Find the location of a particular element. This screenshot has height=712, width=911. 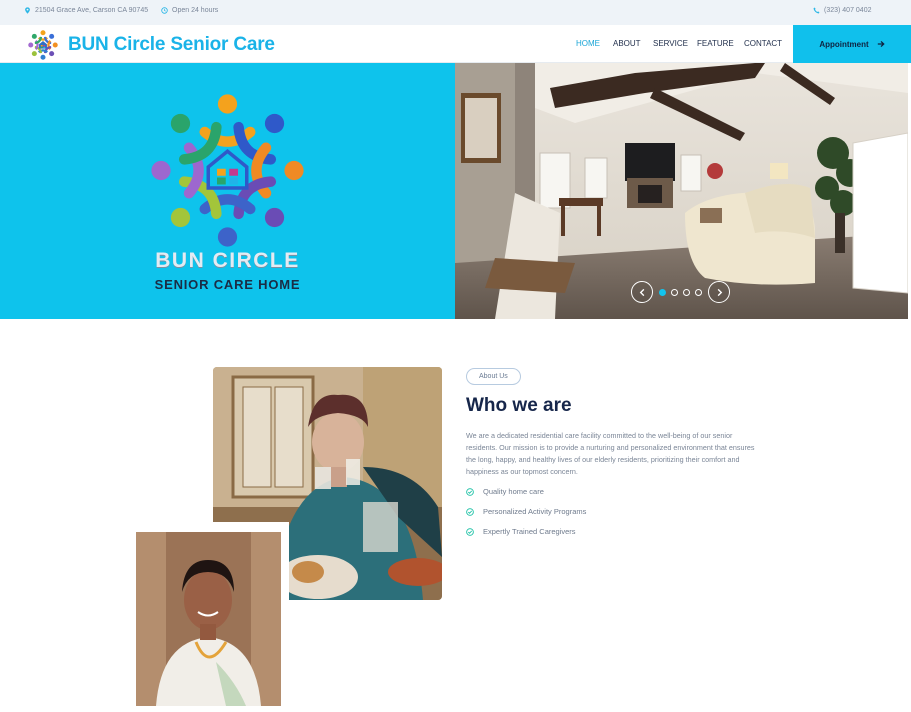

address-text: 21504 Grace Ave, Carson CA 90745 is located at coordinates (92, 10).